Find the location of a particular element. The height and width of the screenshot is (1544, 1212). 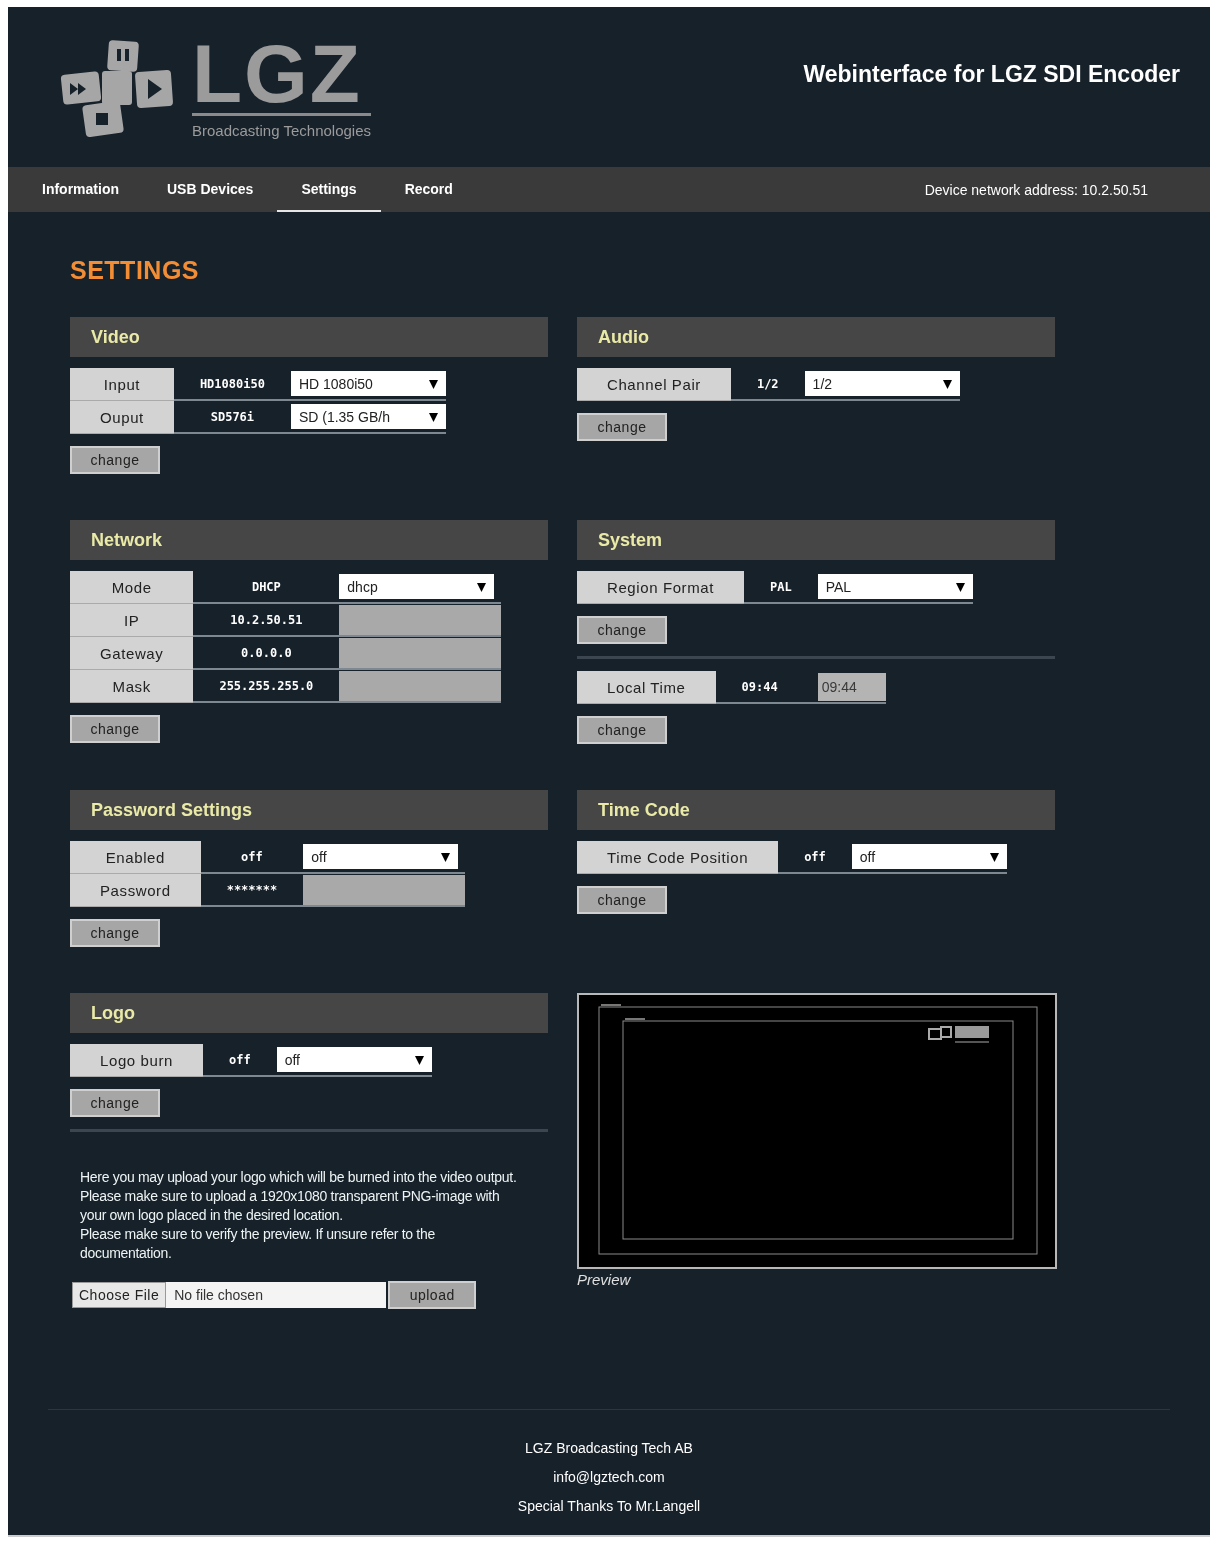

dropdown: PAL is located at coordinates (895, 586).